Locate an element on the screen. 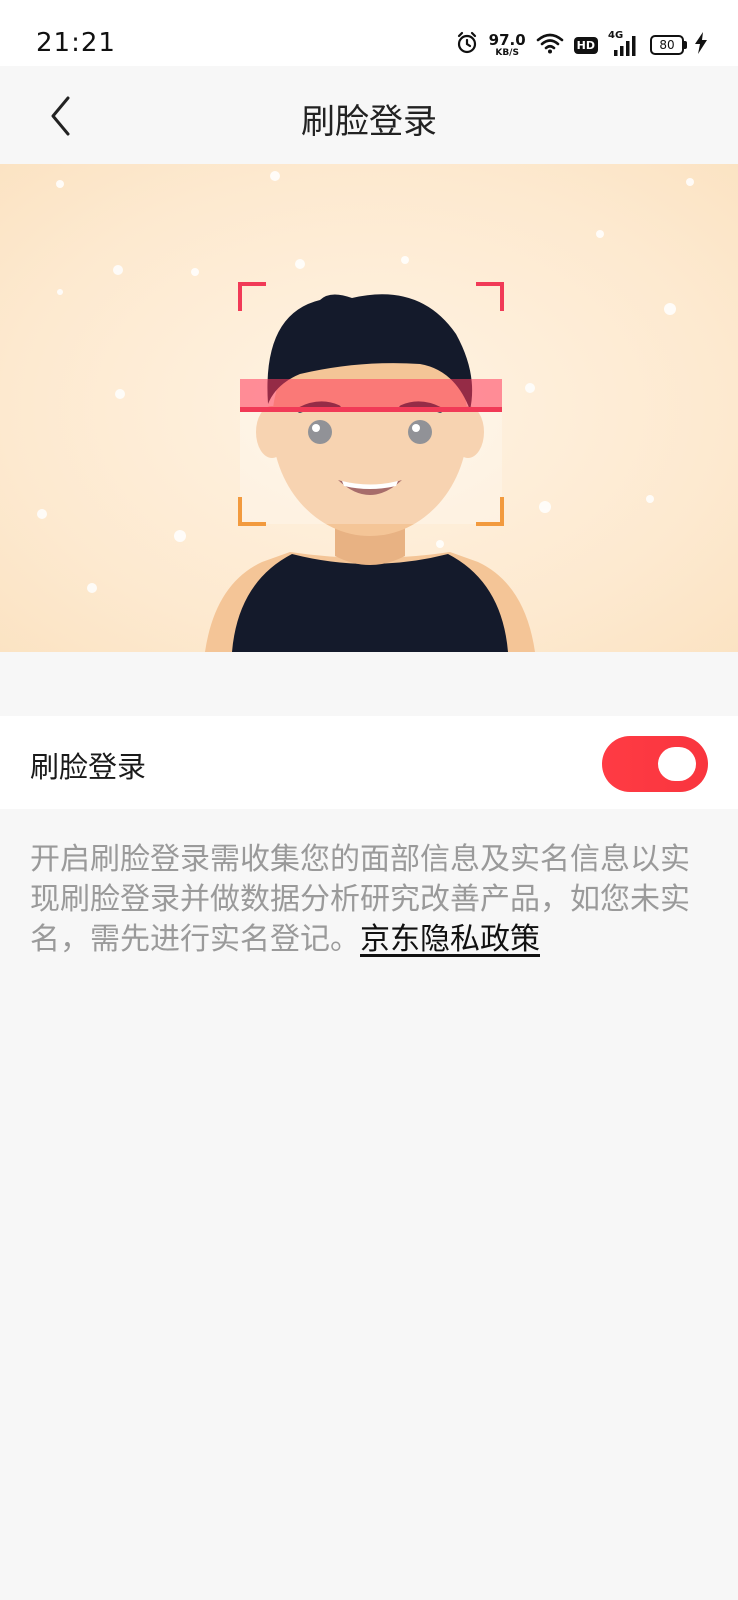  net-speed: 97.0 KB/S is located at coordinates (507, 44).